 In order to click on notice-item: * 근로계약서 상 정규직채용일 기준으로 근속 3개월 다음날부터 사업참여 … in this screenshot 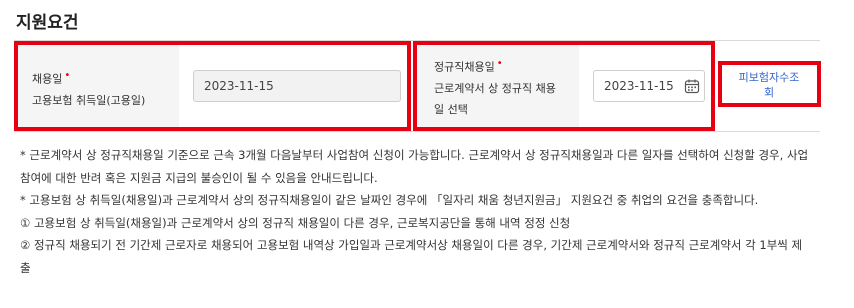, I will do `click(414, 166)`.